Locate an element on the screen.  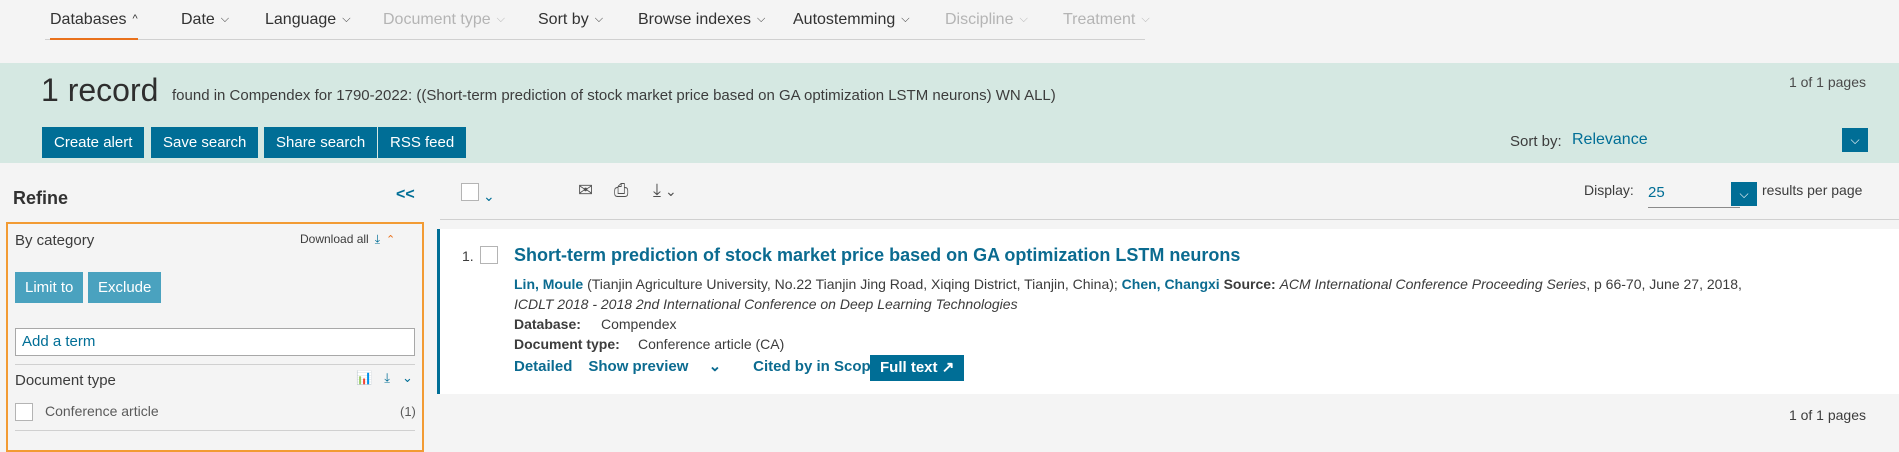
select-all-checkbox: ⌄ is located at coordinates (478, 194).